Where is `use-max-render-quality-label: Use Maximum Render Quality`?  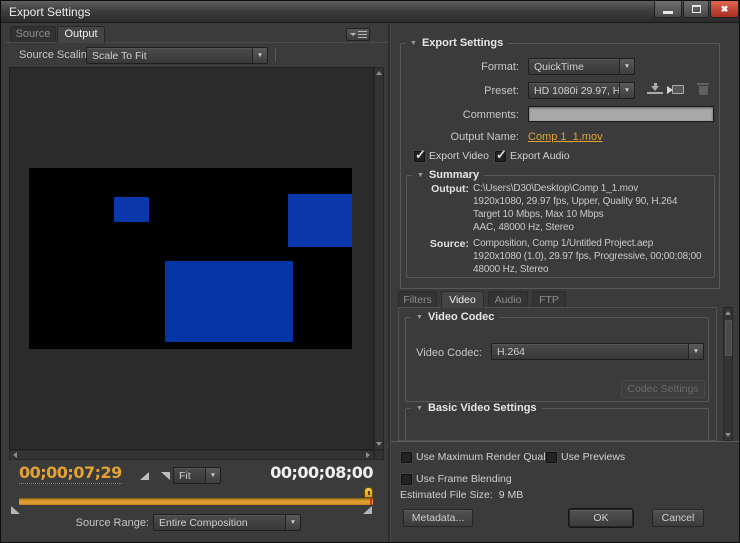 use-max-render-quality-label: Use Maximum Render Quality is located at coordinates (486, 457).